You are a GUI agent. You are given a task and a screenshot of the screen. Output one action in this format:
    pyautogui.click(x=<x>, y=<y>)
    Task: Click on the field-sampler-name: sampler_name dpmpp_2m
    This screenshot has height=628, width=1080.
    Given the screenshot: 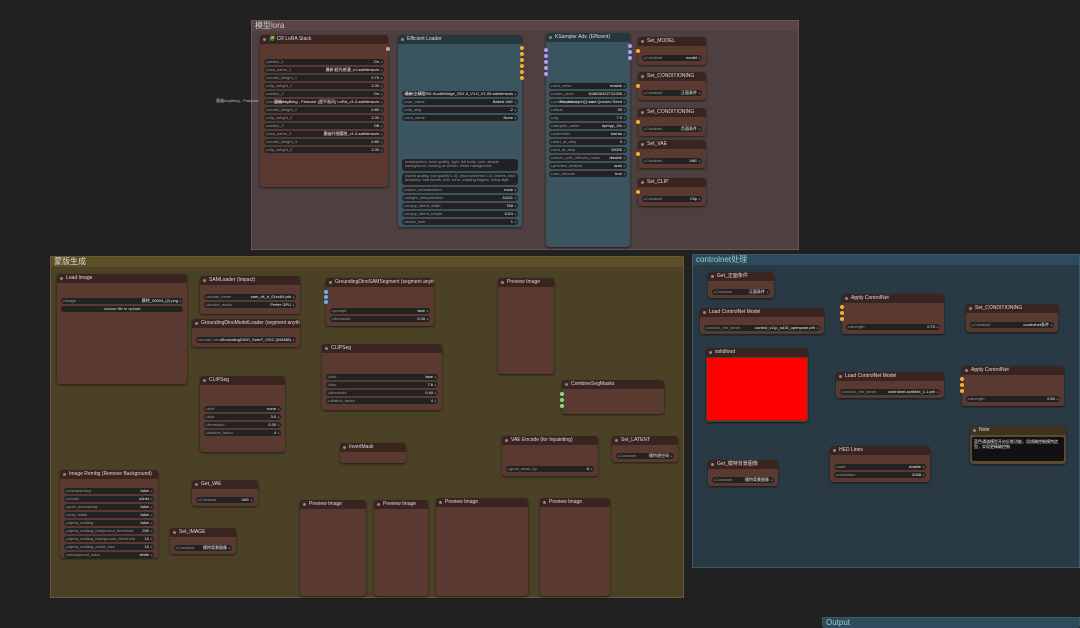 What is the action you would take?
    pyautogui.click(x=588, y=126)
    